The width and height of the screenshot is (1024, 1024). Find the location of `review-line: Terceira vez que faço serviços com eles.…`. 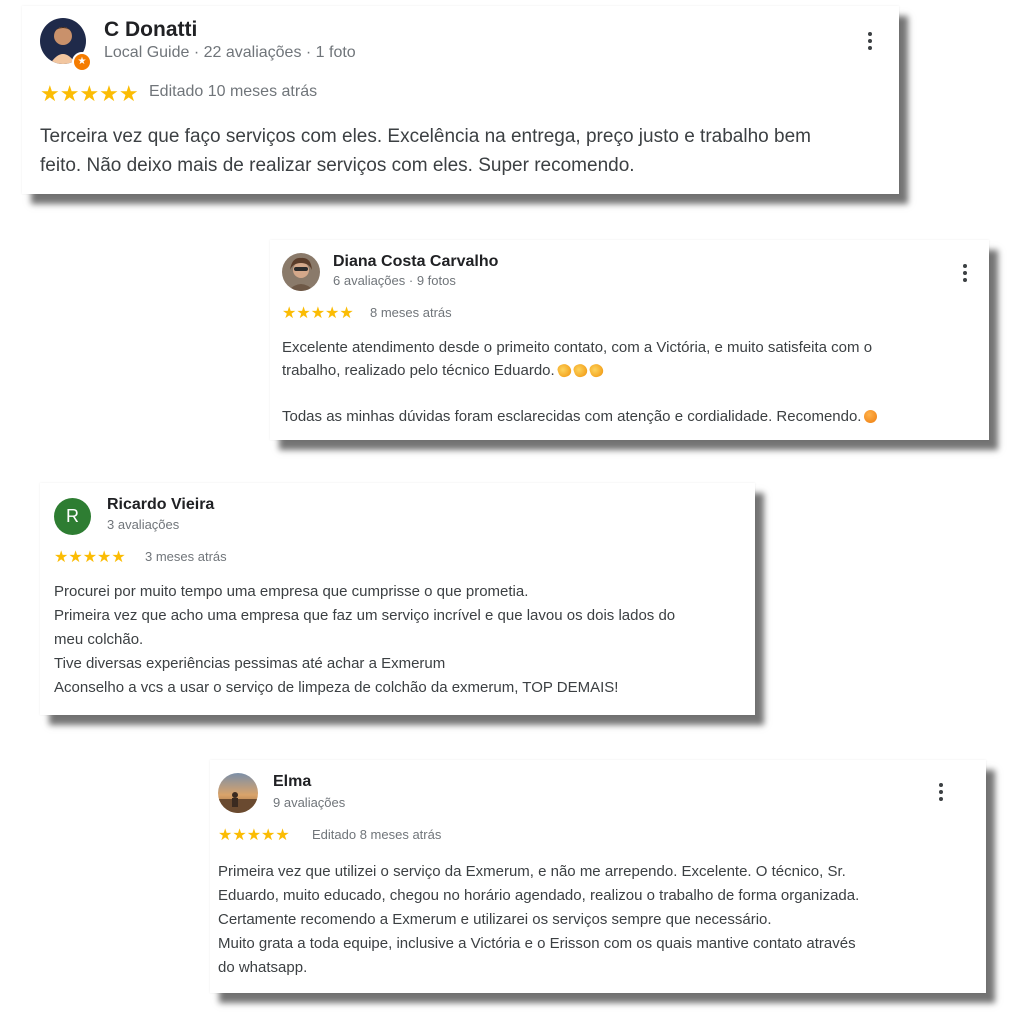

review-line: Terceira vez que faço serviços com eles.… is located at coordinates (425, 136).